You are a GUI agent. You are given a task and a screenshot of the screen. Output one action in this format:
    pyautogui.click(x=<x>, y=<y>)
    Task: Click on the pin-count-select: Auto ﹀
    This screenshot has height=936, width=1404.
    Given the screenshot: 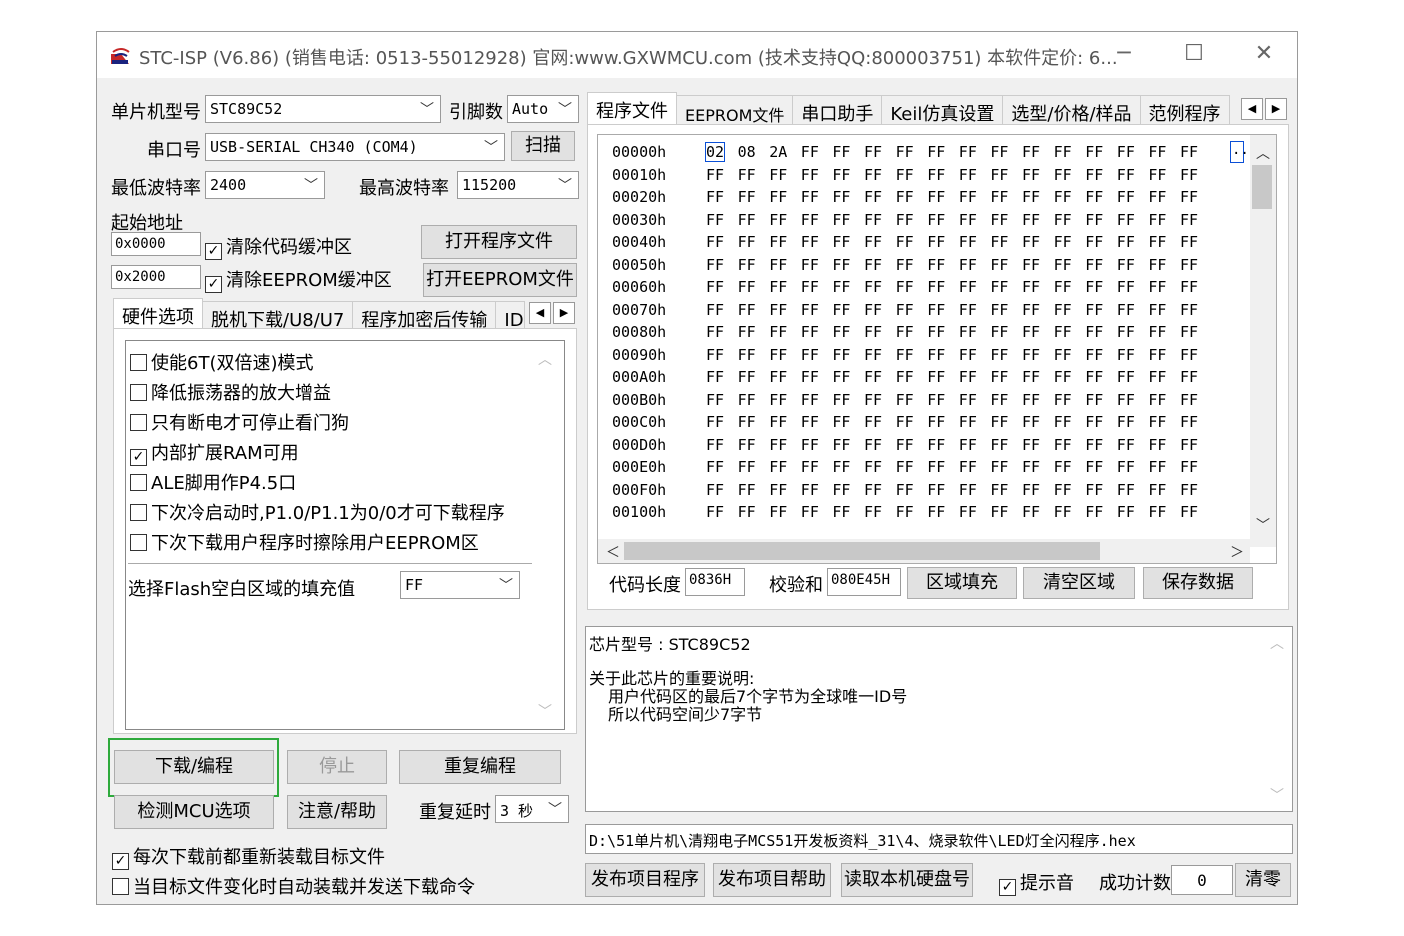 What is the action you would take?
    pyautogui.click(x=543, y=109)
    